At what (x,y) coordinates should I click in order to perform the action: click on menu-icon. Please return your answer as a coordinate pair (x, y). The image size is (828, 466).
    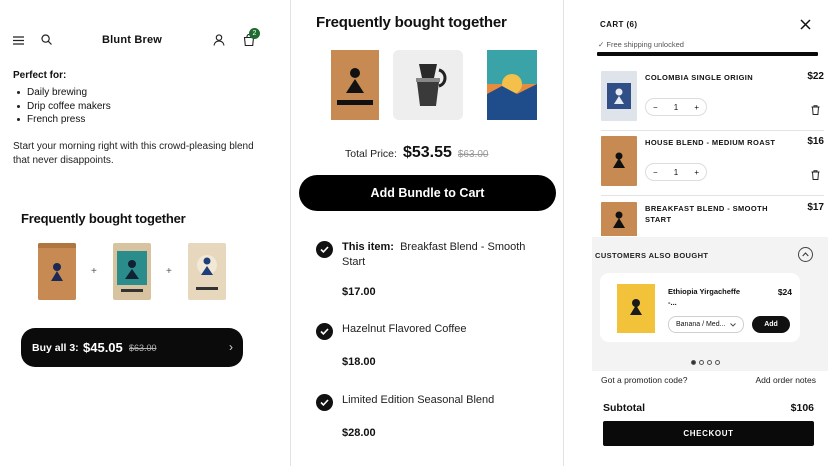
    Looking at the image, I should click on (18, 40).